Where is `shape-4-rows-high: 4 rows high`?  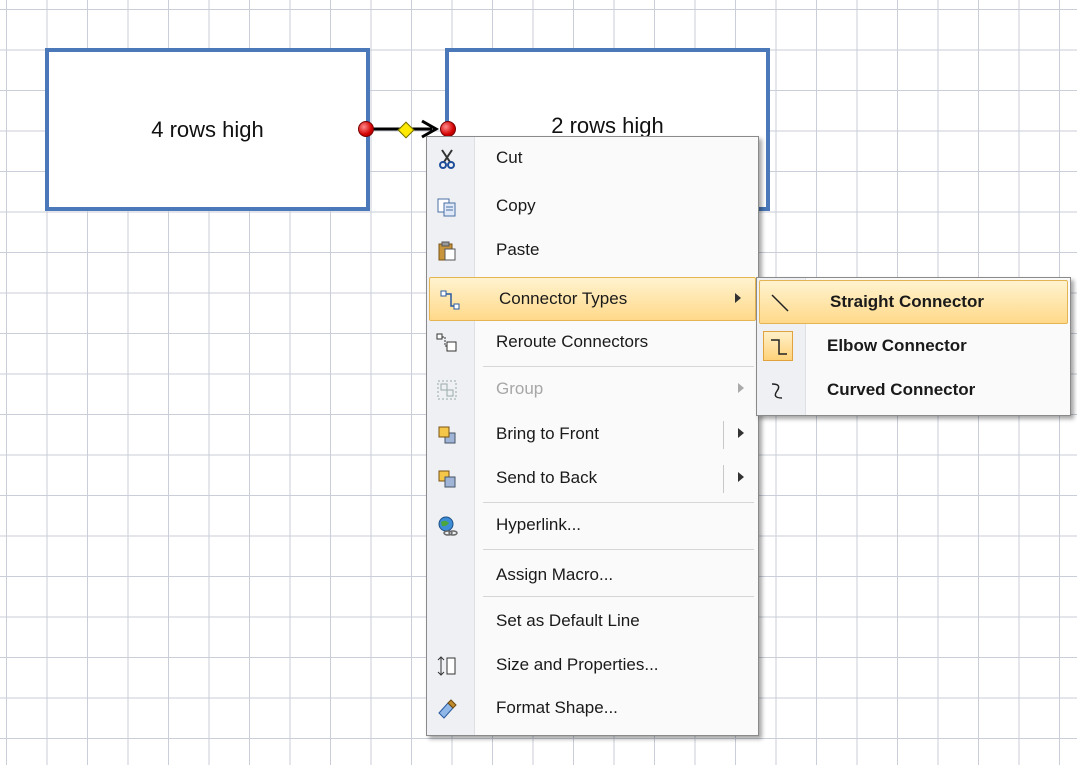
shape-4-rows-high: 4 rows high is located at coordinates (207, 129).